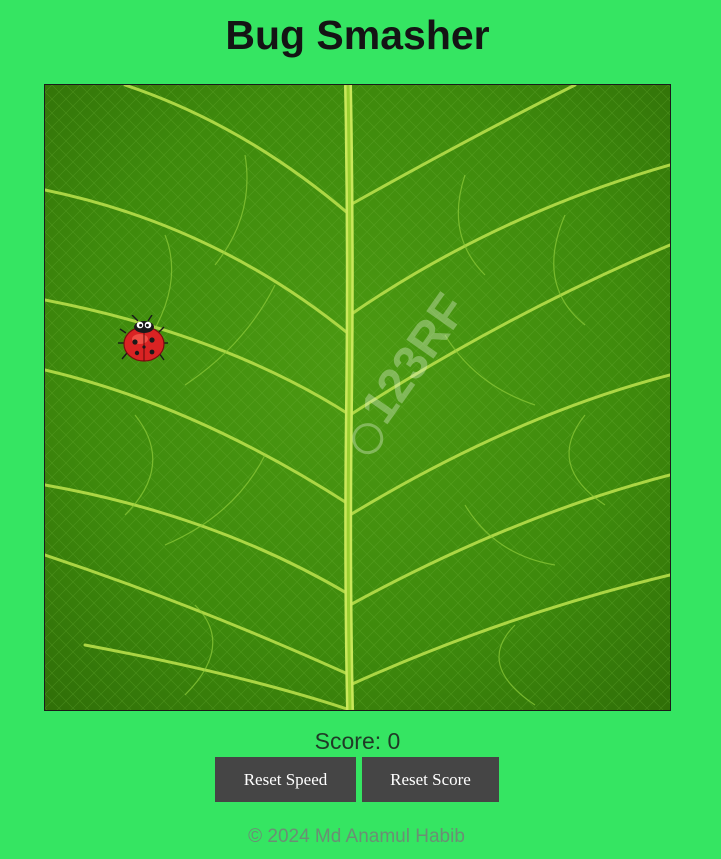  Describe the element at coordinates (357, 35) in the screenshot. I see `game-title: Bug Smasher` at that location.